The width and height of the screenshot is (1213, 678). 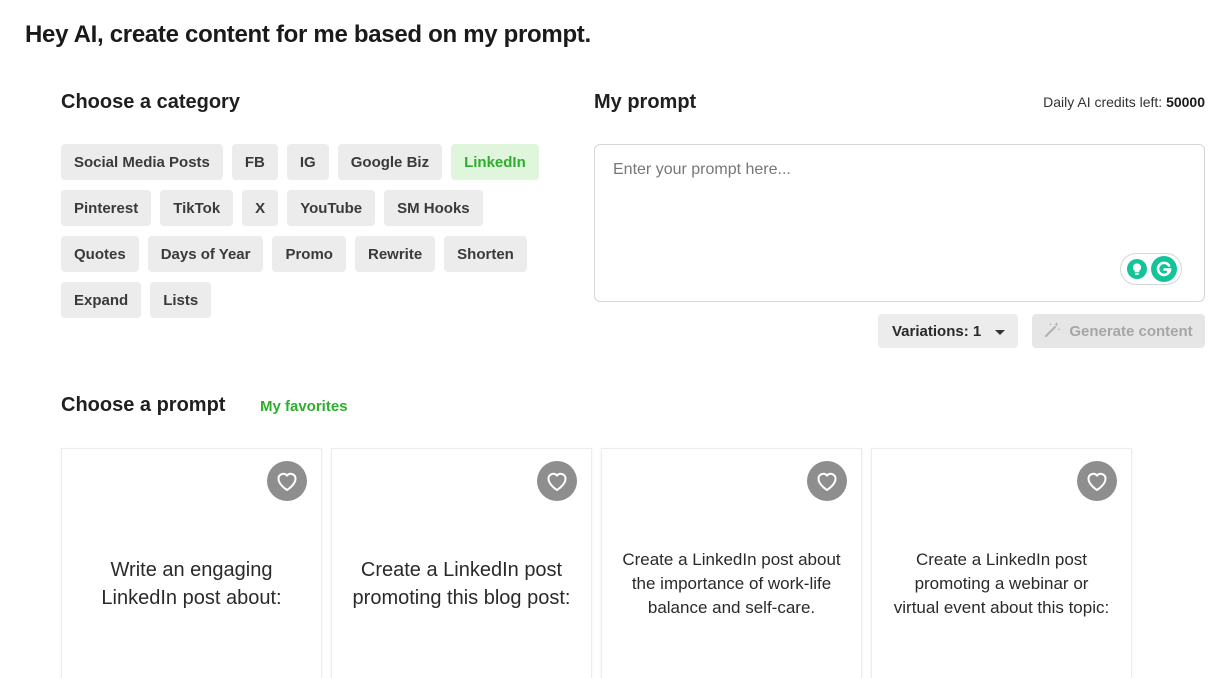 I want to click on variations-dropdown: Variations: 1, so click(x=948, y=331).